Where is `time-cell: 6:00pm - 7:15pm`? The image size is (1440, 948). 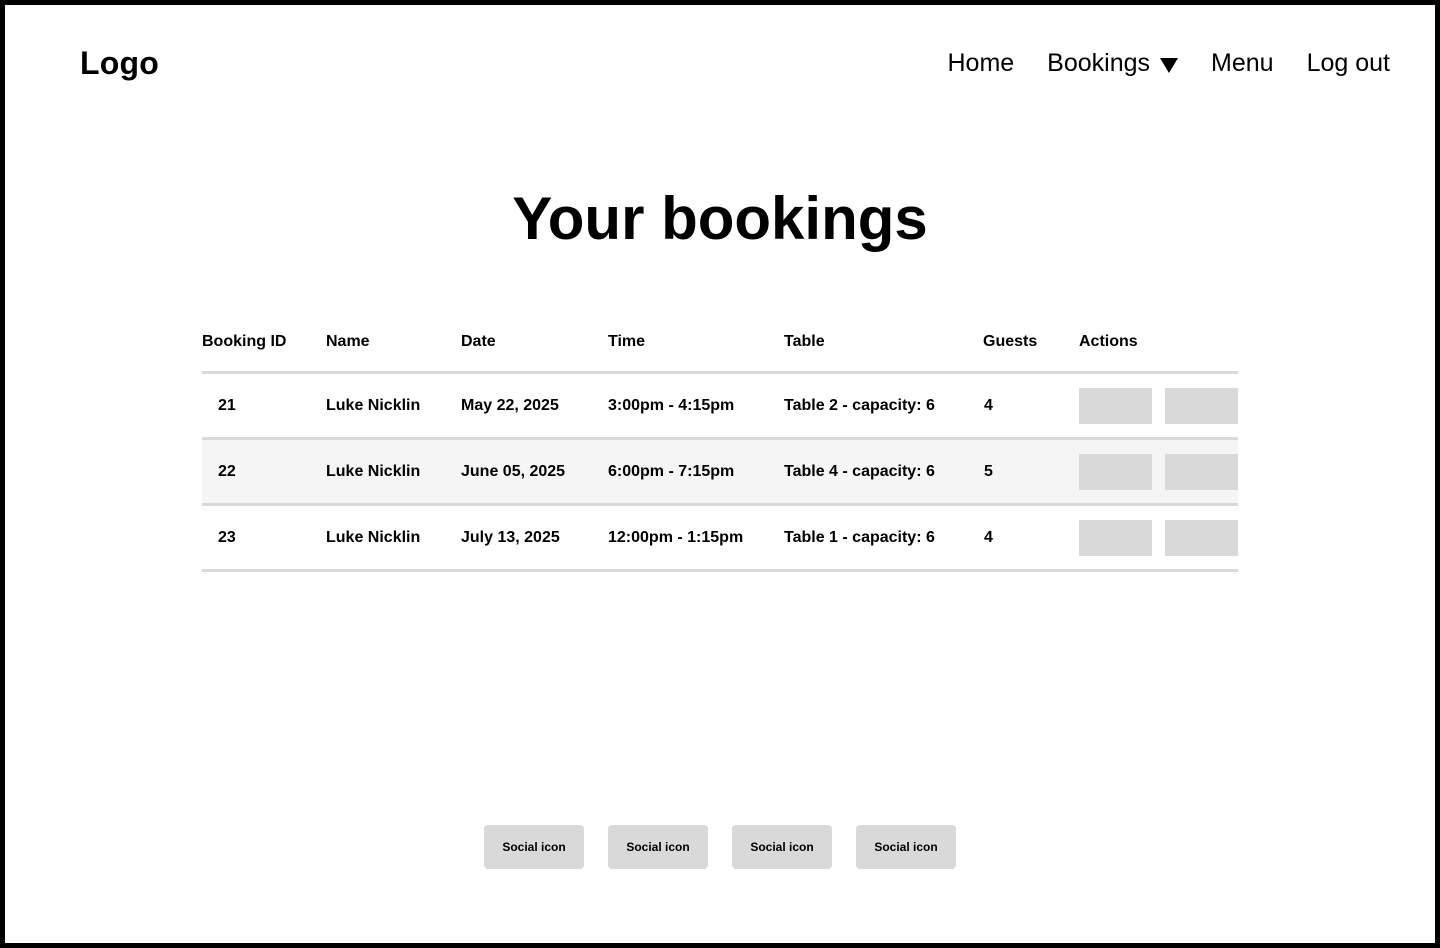 time-cell: 6:00pm - 7:15pm is located at coordinates (696, 472).